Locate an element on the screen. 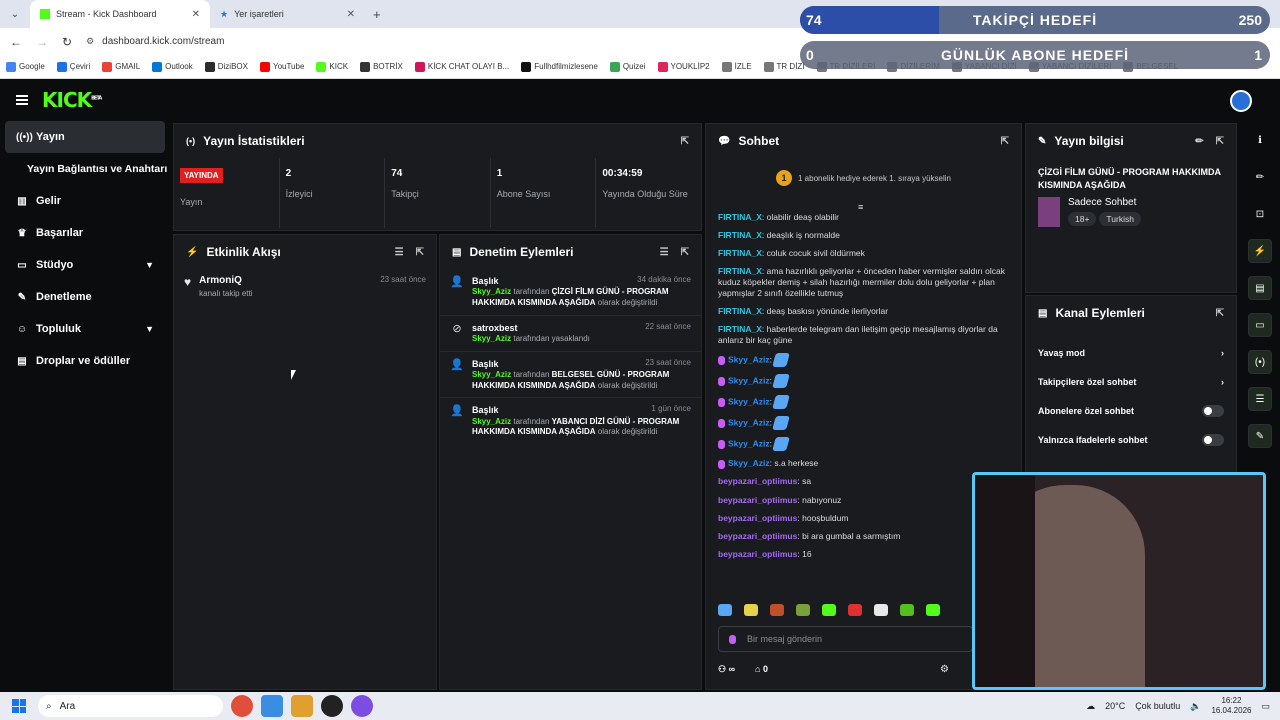  bookmark-item: Çeviri is located at coordinates (73, 66).